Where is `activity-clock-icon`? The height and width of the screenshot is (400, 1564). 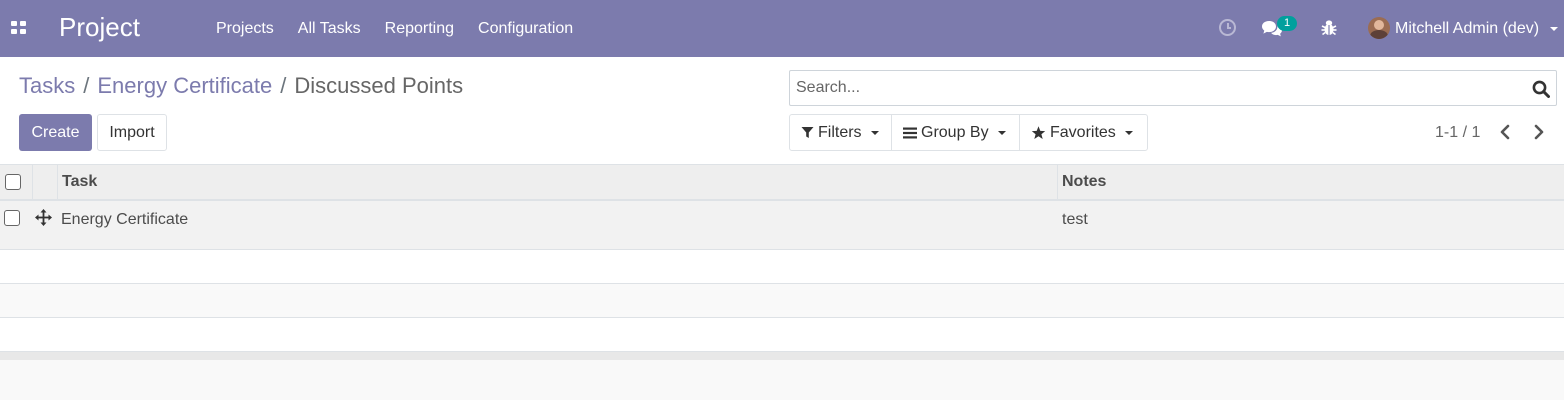 activity-clock-icon is located at coordinates (1227, 27).